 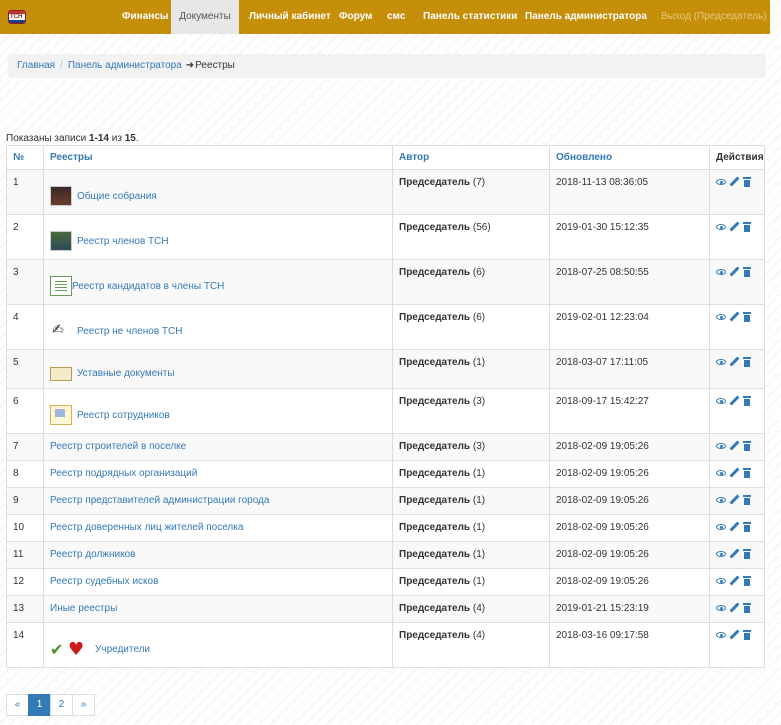 I want to click on actions-cell, so click(x=737, y=609).